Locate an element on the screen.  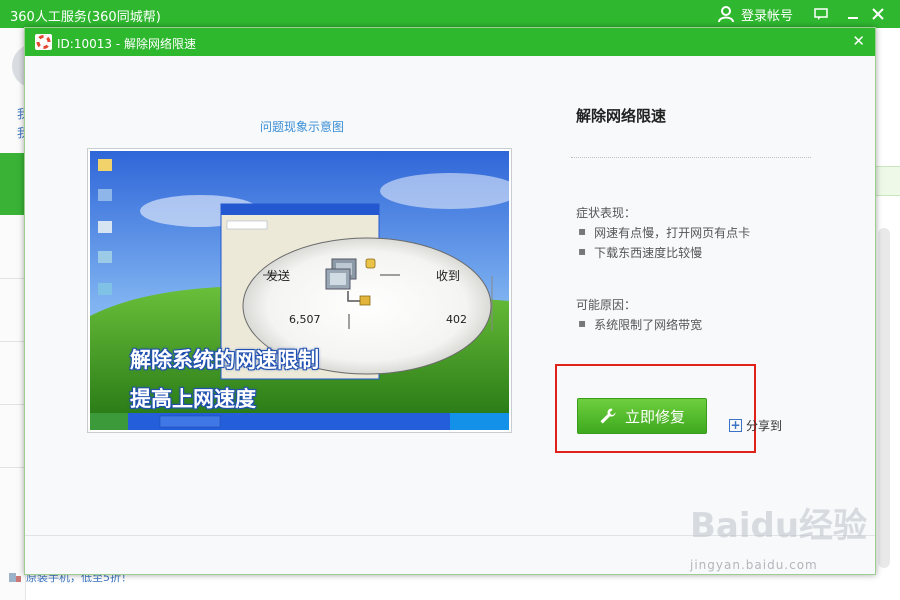
symptom-item: ▪ 下载东西速度比较慢 is located at coordinates (640, 252).